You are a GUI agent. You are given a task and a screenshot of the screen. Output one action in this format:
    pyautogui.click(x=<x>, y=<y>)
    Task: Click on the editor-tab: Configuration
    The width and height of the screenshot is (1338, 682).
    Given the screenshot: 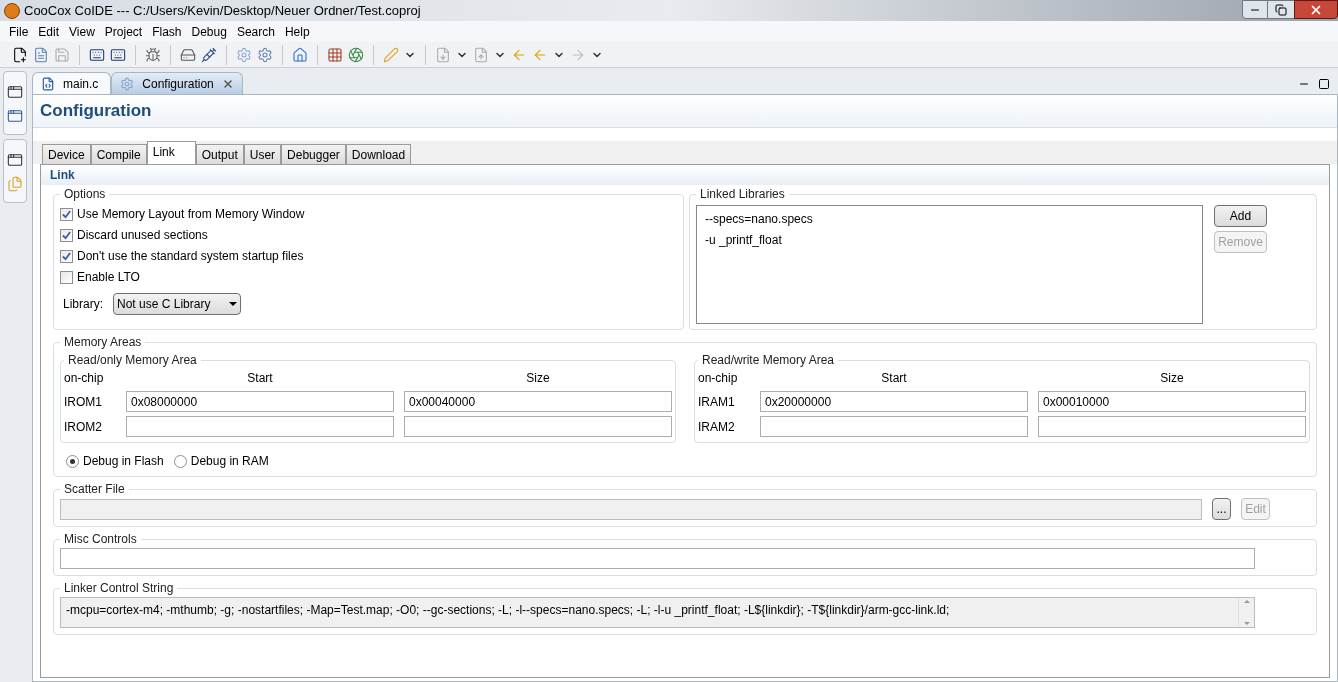 What is the action you would take?
    pyautogui.click(x=177, y=83)
    